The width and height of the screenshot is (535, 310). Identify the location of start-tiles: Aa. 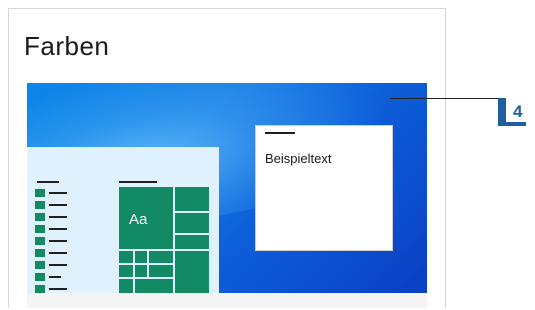
(164, 240).